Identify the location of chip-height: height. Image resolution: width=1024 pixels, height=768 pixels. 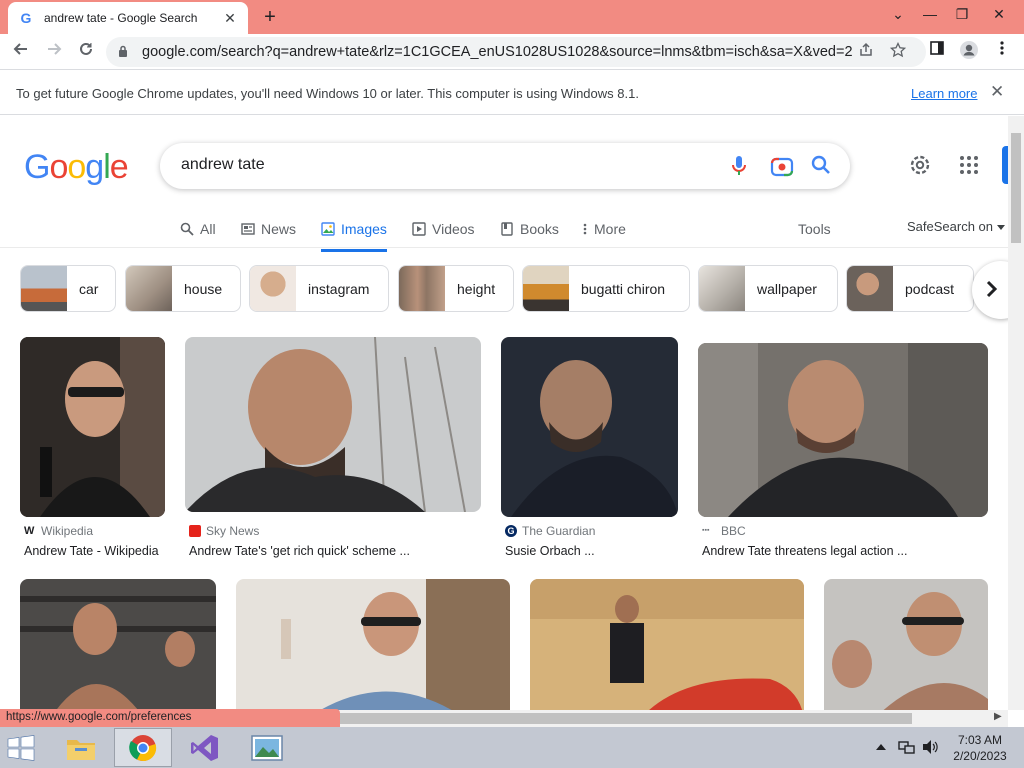
(456, 288).